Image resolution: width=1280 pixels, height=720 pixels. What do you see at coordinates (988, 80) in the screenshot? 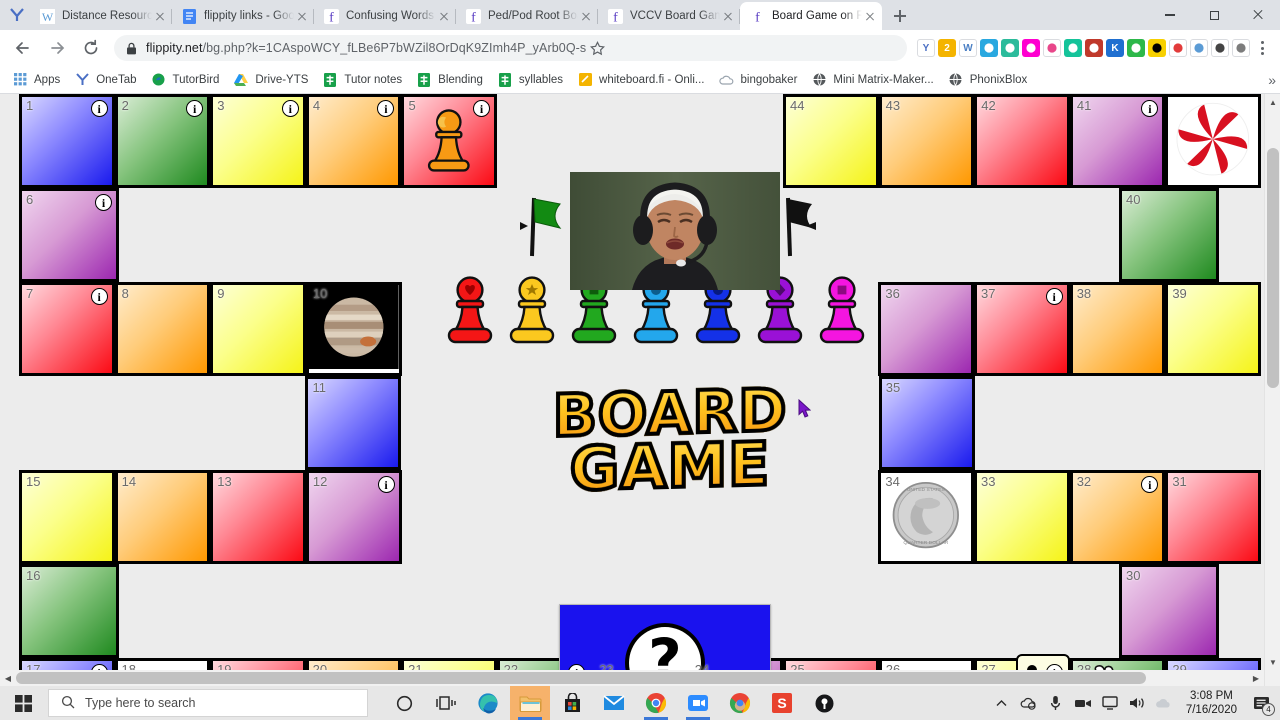
I see `bookmark-item-11: PhonixBlox` at bounding box center [988, 80].